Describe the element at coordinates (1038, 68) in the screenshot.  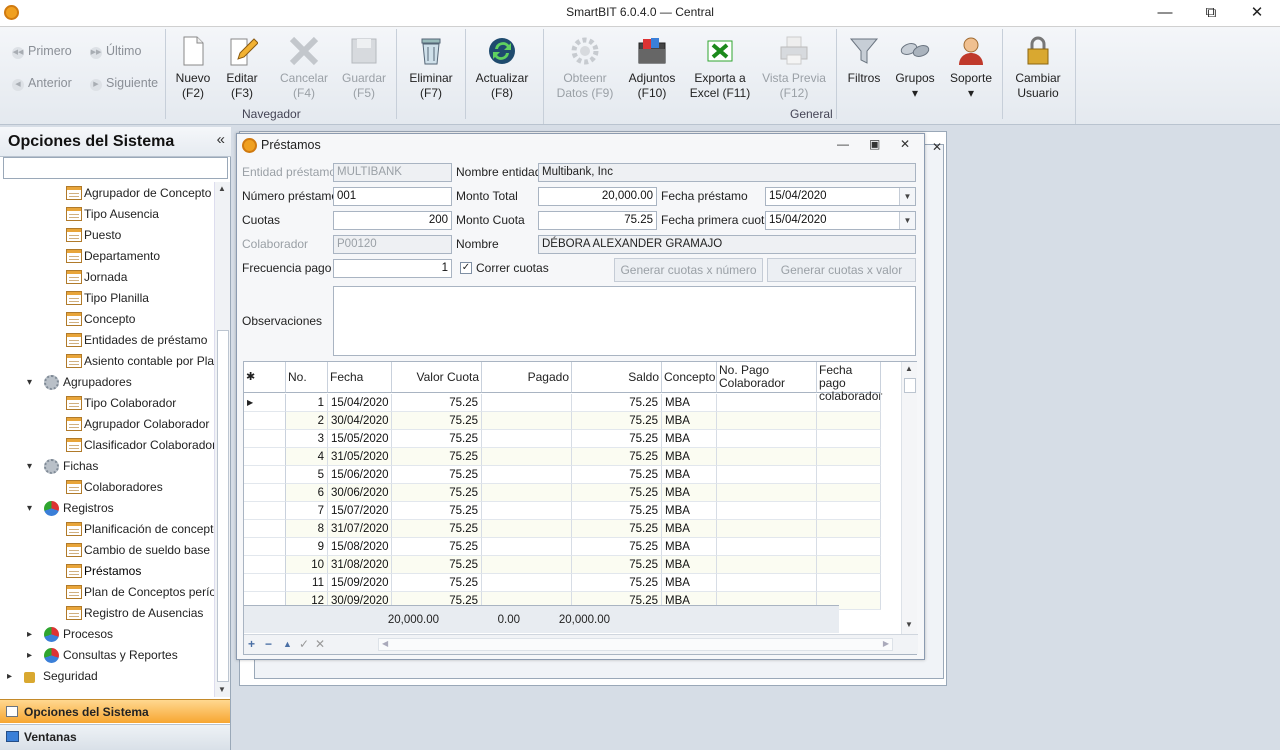
I see `change-user-button: Cambiar Usuario` at that location.